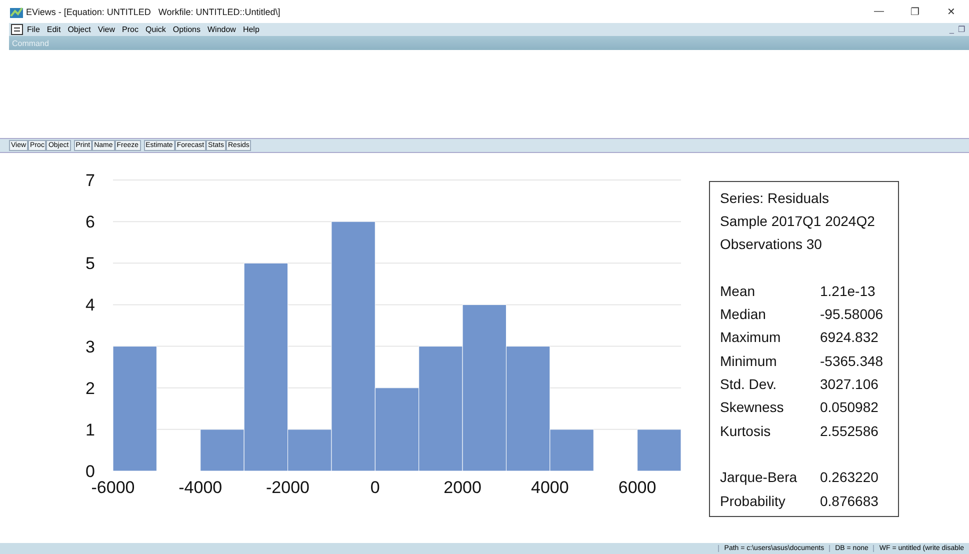 This screenshot has height=554, width=969. Describe the element at coordinates (375, 487) in the screenshot. I see `x-tick-label: 0` at that location.